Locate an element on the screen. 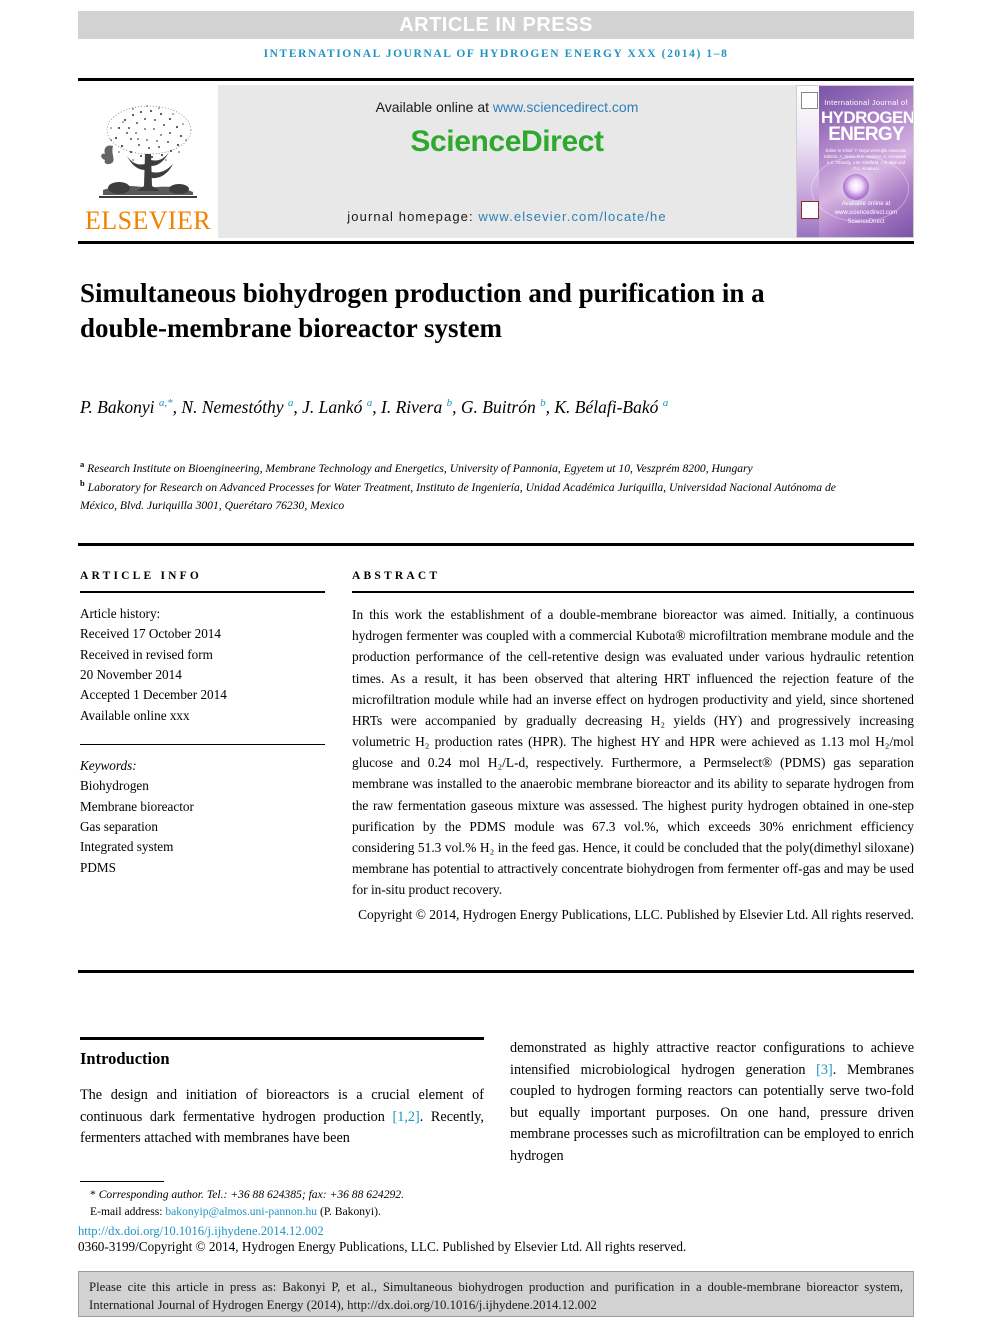 The width and height of the screenshot is (992, 1323). email-owner: (P. Bakonyi). is located at coordinates (349, 1212).